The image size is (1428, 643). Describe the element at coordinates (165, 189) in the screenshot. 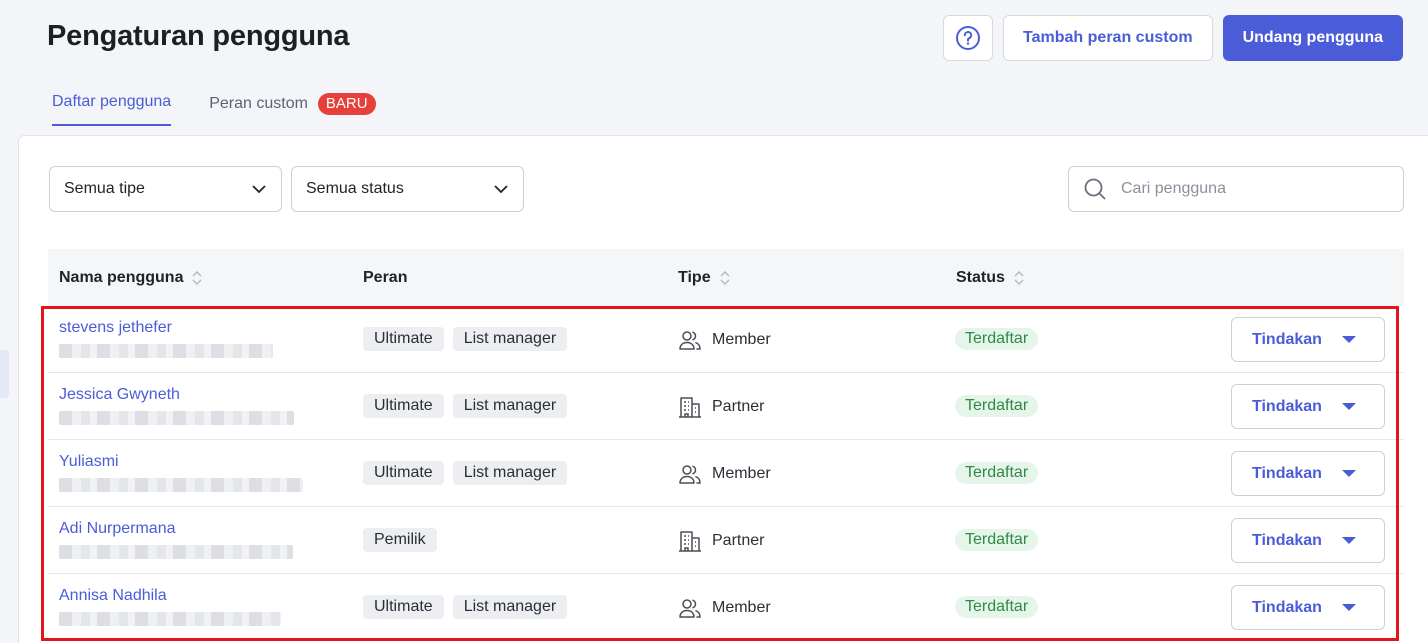

I see `type-filter-select: Semua tipe` at that location.